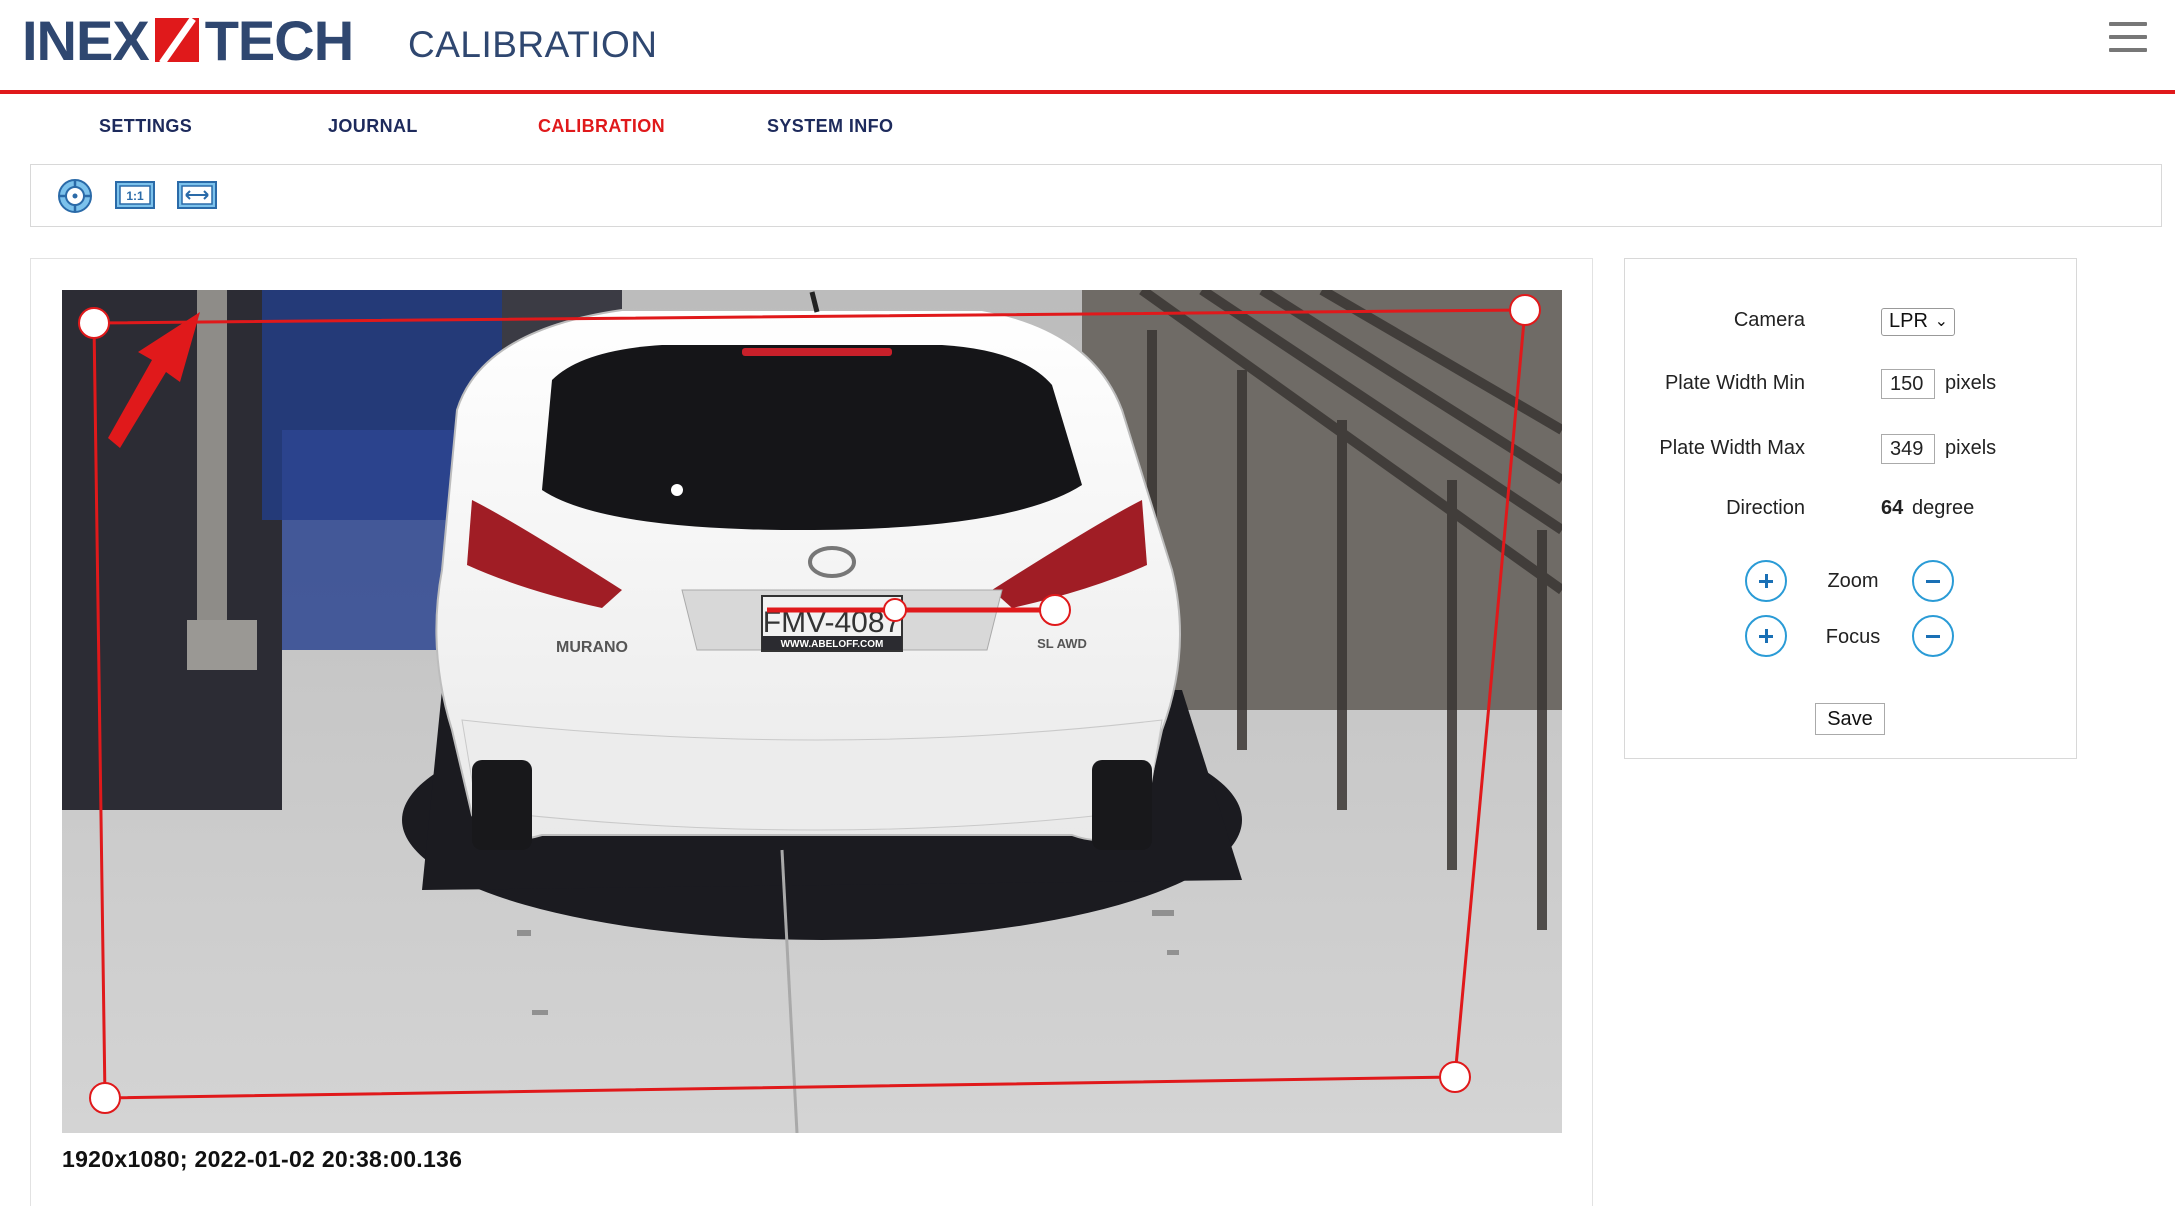 The image size is (2175, 1206). What do you see at coordinates (2128, 42) in the screenshot?
I see `hamburger-menu-icon` at bounding box center [2128, 42].